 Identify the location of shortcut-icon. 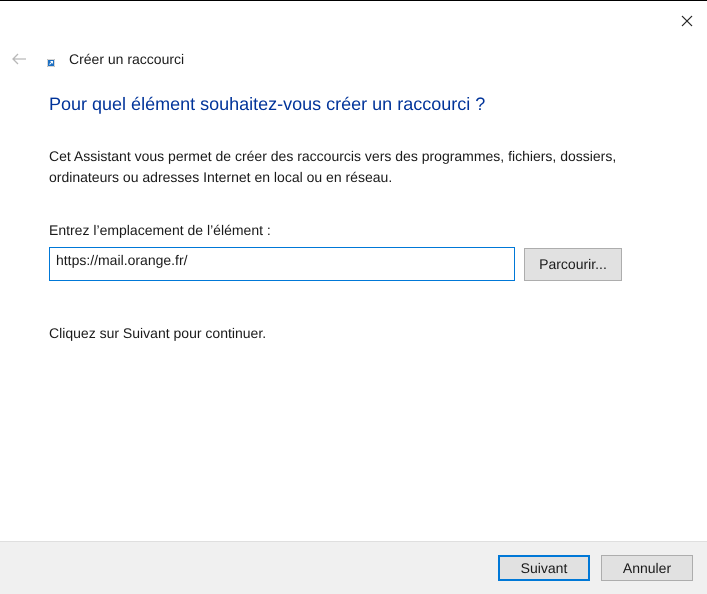
(51, 63).